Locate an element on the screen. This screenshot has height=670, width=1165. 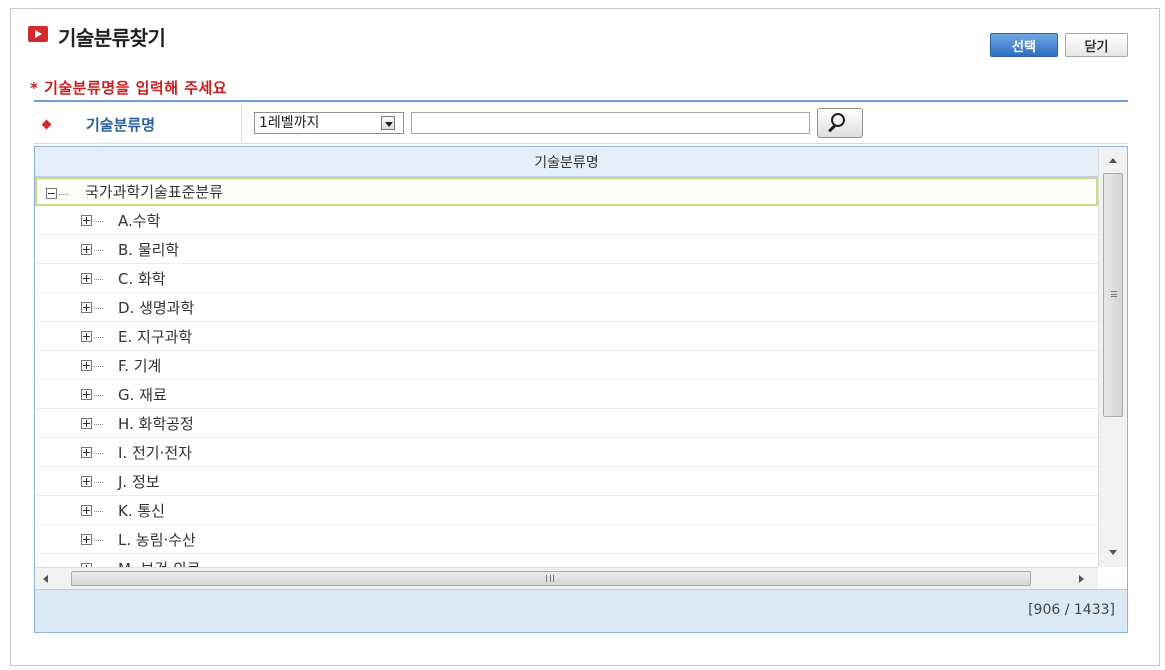
tree-row: G. 재료 is located at coordinates (566, 394).